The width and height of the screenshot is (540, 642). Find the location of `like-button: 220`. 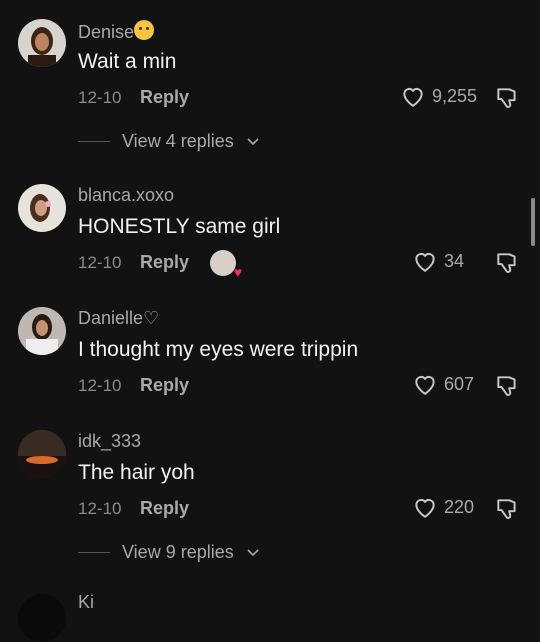

like-button: 220 is located at coordinates (443, 507).